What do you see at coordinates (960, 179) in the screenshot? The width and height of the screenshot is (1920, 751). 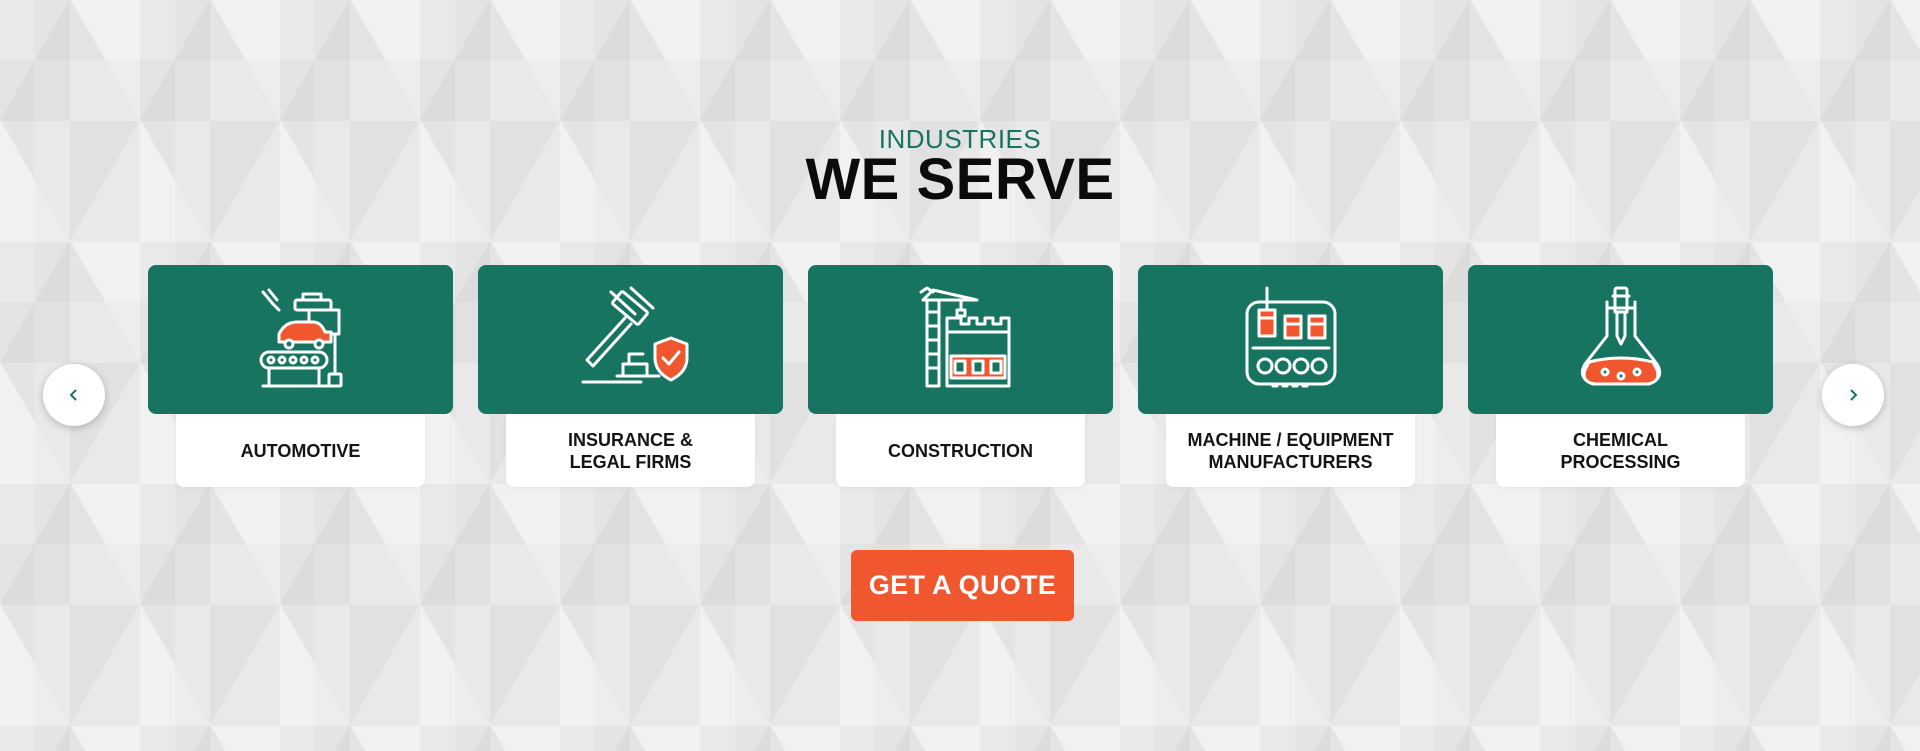 I see `section-title: WE SERVE` at bounding box center [960, 179].